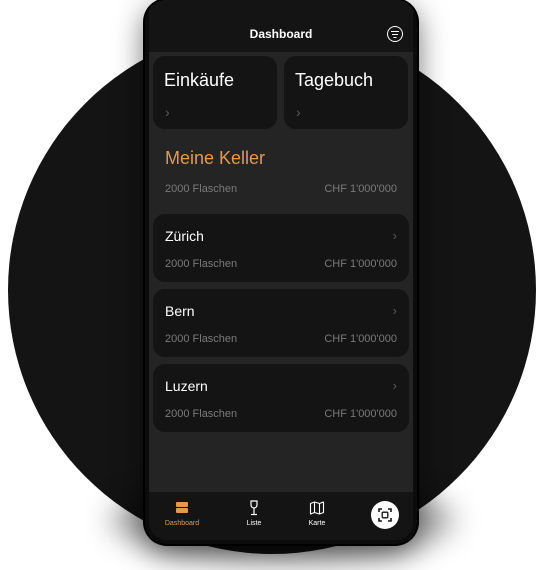 The image size is (544, 570). What do you see at coordinates (395, 34) in the screenshot?
I see `filter-icon` at bounding box center [395, 34].